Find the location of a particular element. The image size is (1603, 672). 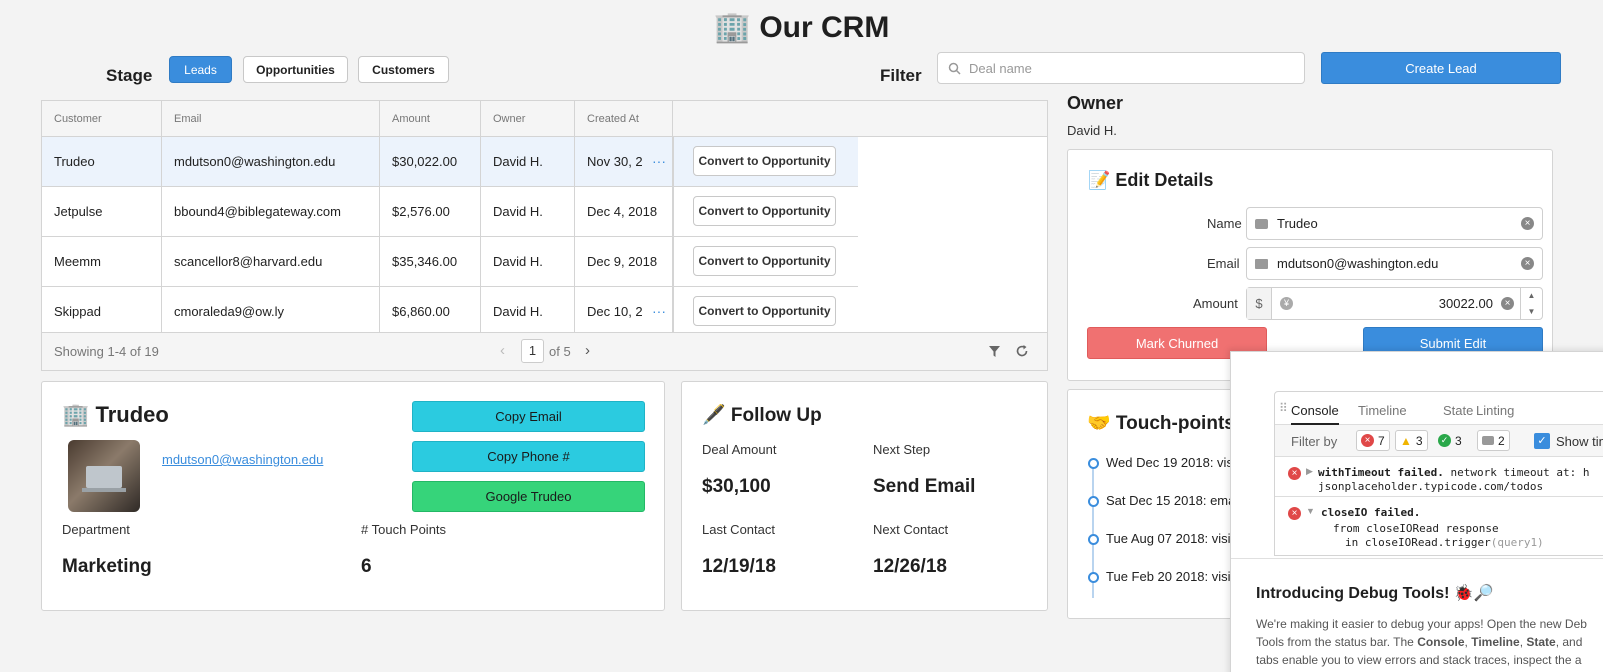

cell-email: scancellor8@harvard.edu is located at coordinates (271, 261).